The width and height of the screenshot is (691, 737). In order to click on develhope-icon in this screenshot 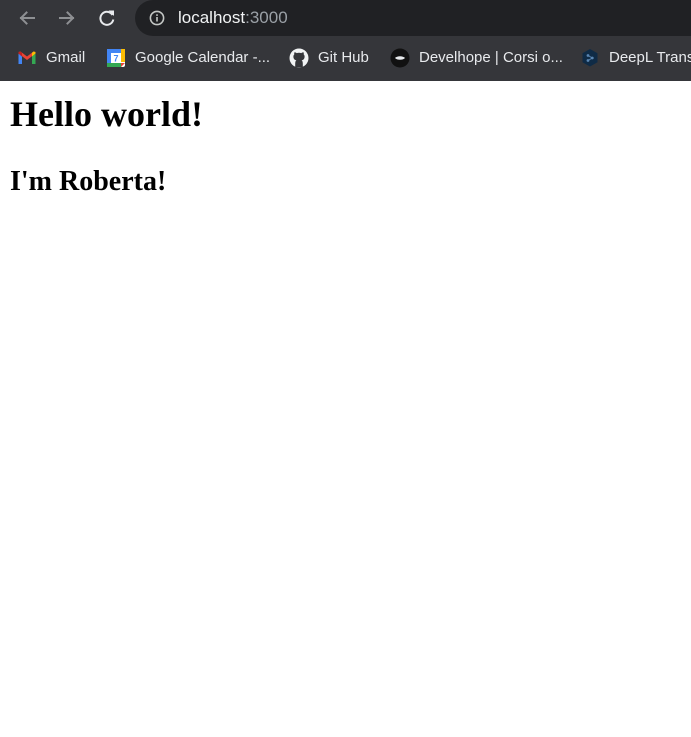, I will do `click(400, 58)`.